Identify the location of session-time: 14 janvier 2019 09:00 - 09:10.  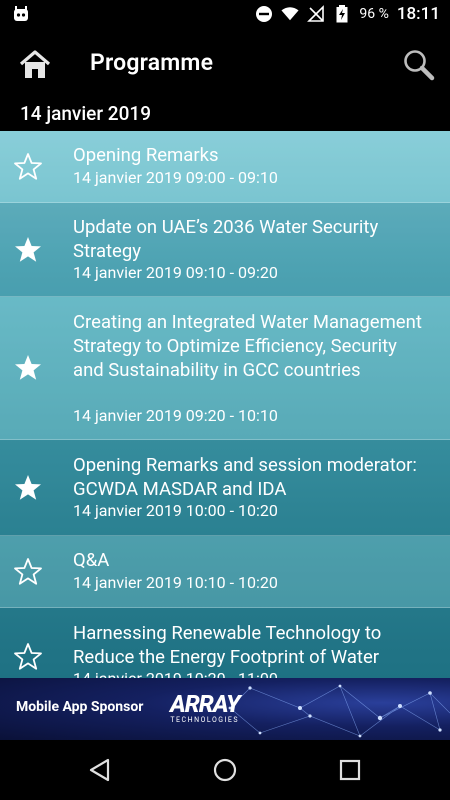
(175, 177).